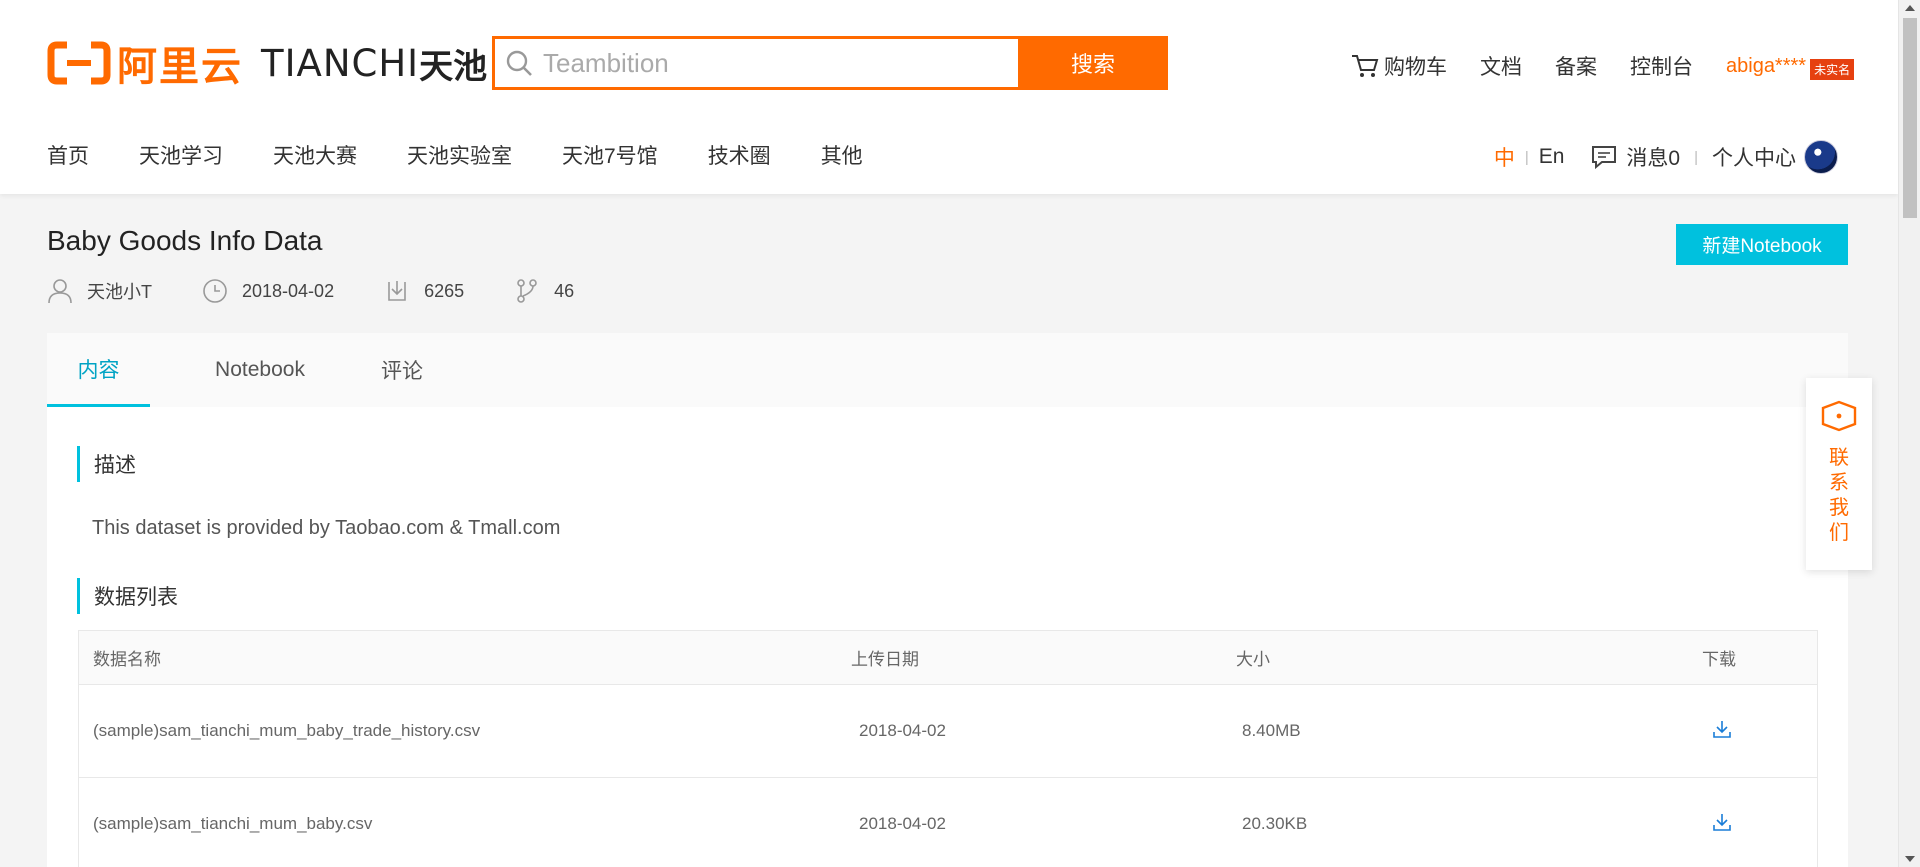  I want to click on meta-date: 2018-04-02, so click(268, 291).